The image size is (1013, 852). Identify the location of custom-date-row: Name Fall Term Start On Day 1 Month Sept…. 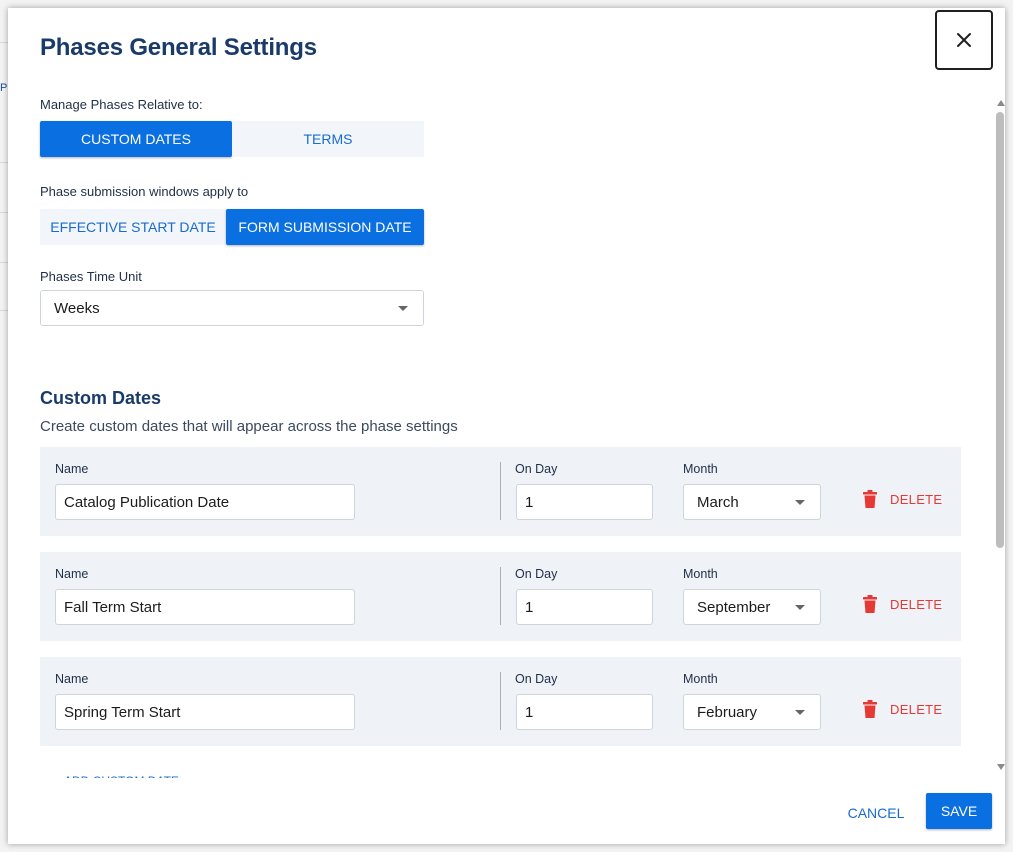
(500, 596).